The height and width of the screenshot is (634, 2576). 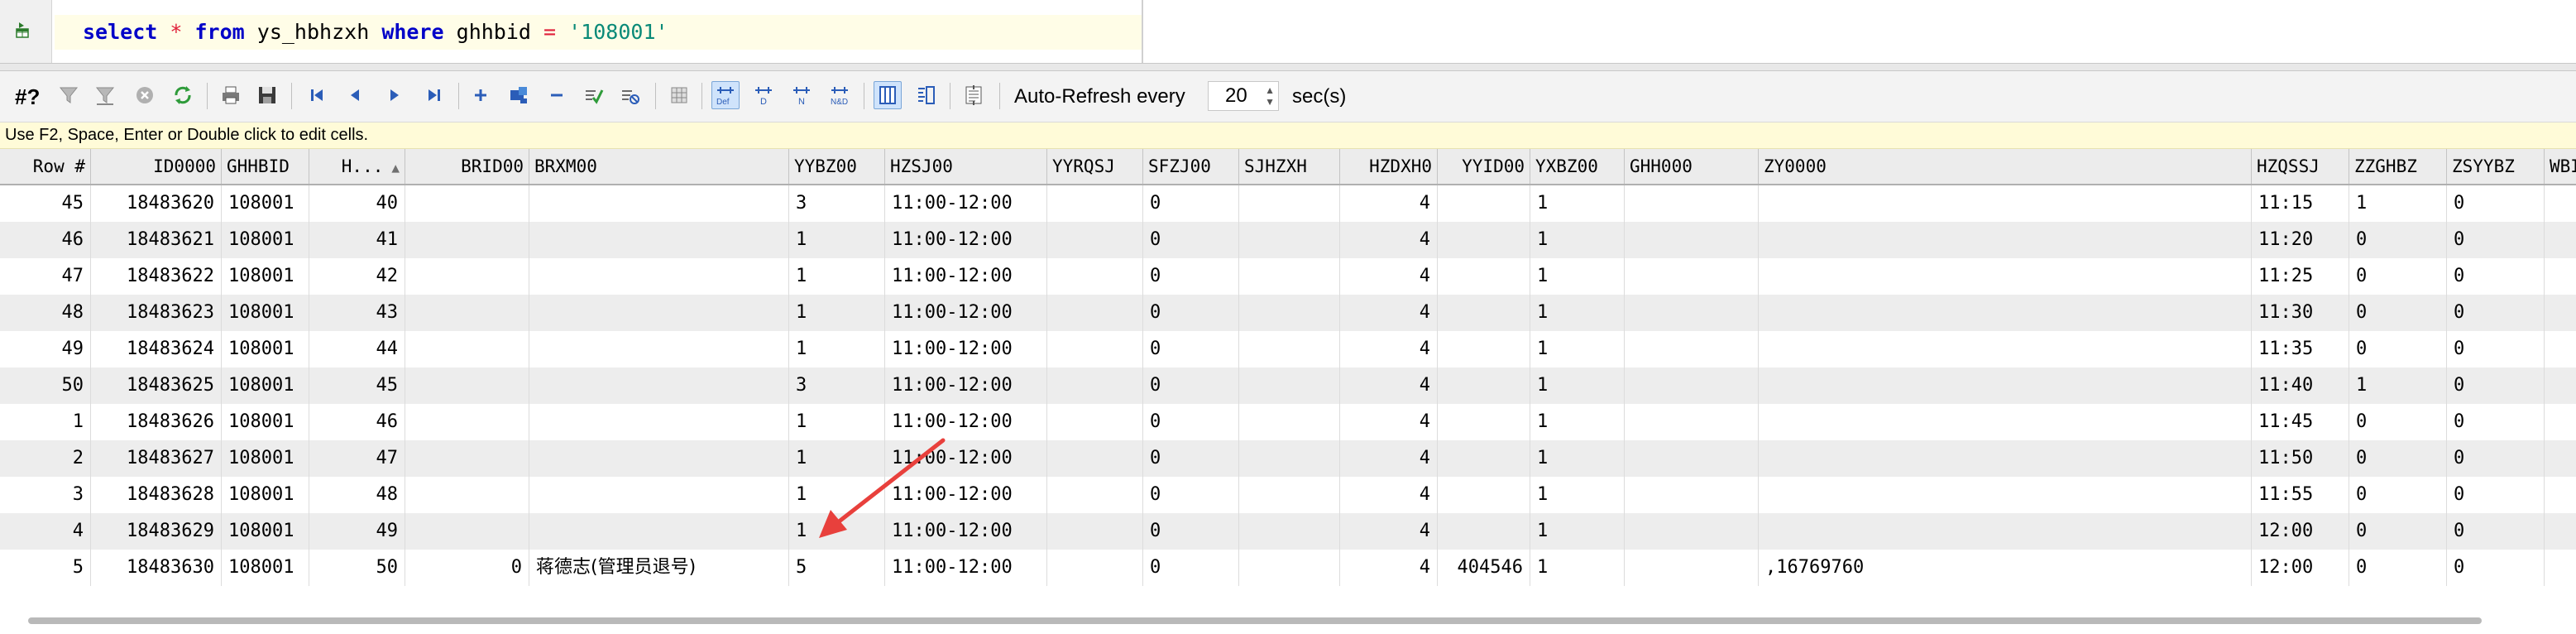 I want to click on table-cell: 18483627, so click(x=156, y=459).